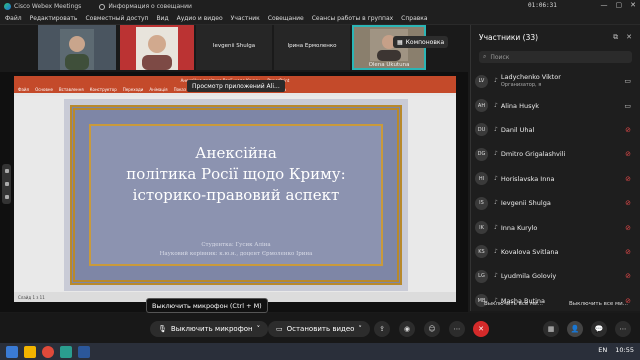 Image resolution: width=640 pixels, height=360 pixels. I want to click on ppt-tab: Анімація, so click(158, 89).